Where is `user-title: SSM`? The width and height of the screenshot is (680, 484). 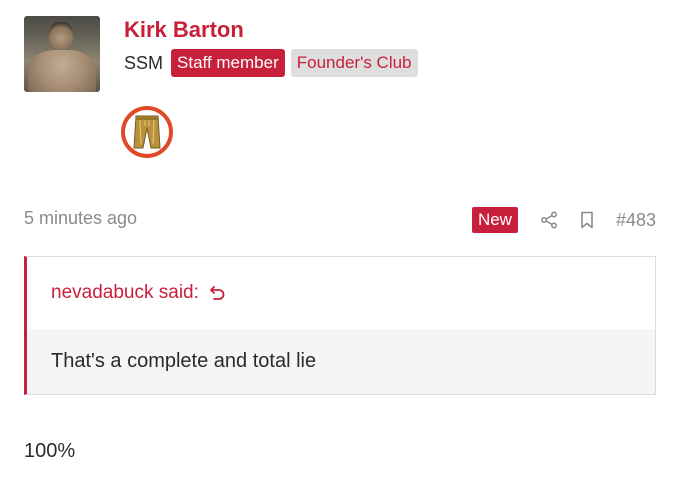
user-title: SSM is located at coordinates (144, 62).